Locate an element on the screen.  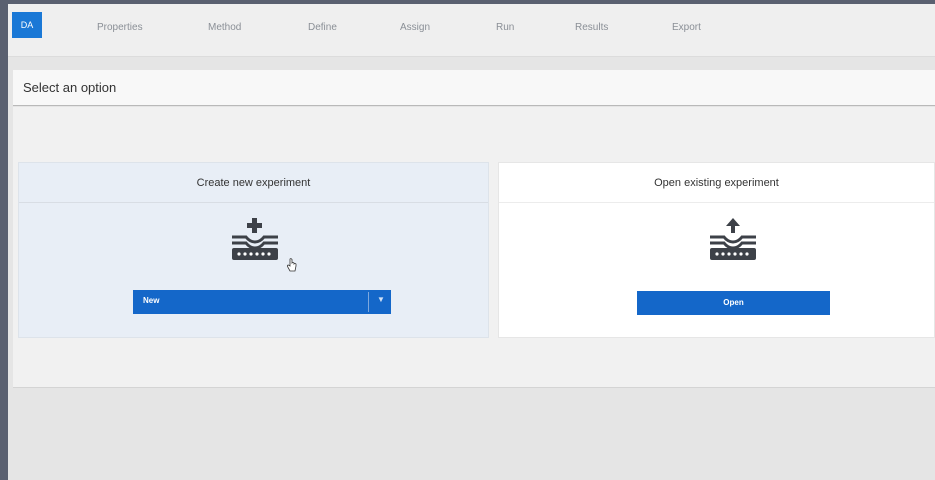
page-title: Select an option is located at coordinates (474, 88).